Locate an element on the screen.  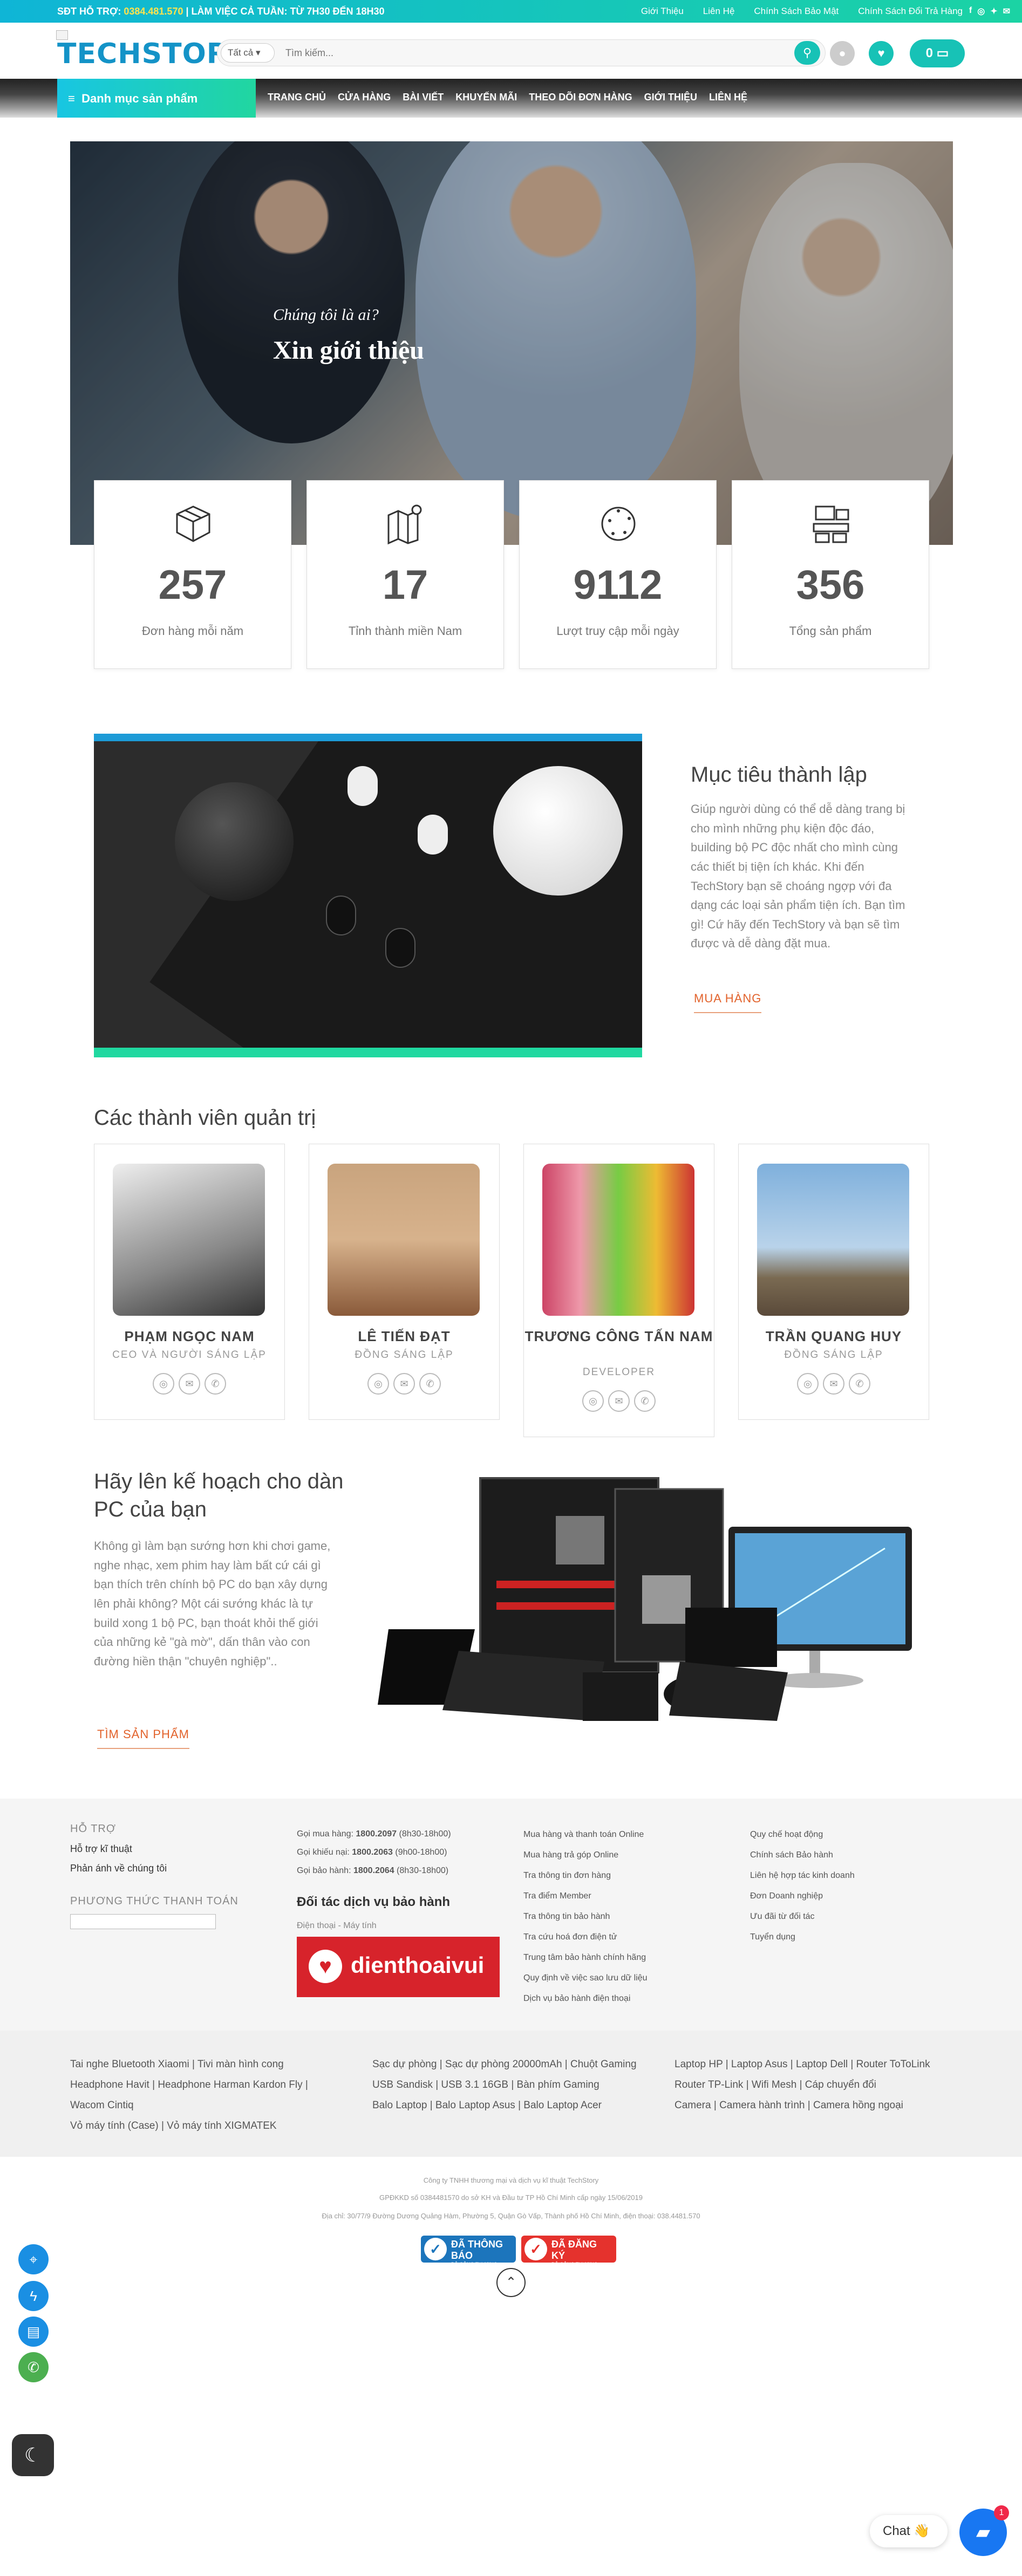
call-button: ✆ is located at coordinates (33, 2367).